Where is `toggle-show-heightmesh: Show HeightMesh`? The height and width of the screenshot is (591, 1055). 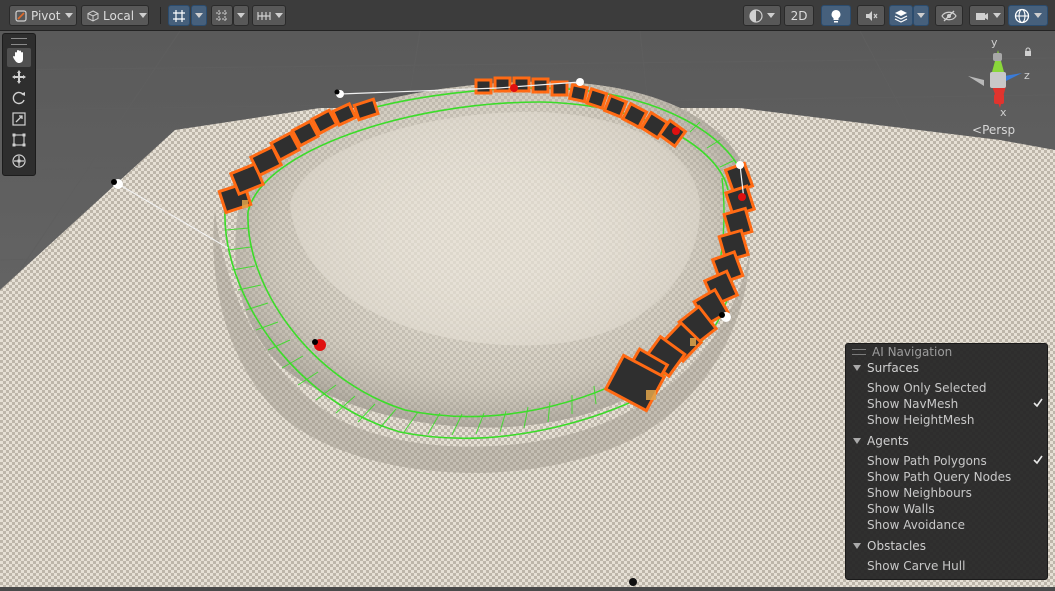
toggle-show-heightmesh: Show HeightMesh is located at coordinates (955, 420).